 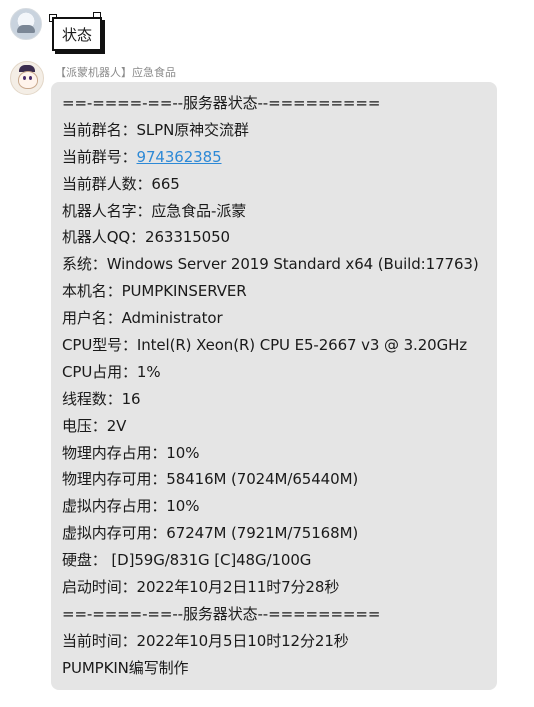 What do you see at coordinates (125, 667) in the screenshot?
I see `author-line: PUMPKIN编写制作` at bounding box center [125, 667].